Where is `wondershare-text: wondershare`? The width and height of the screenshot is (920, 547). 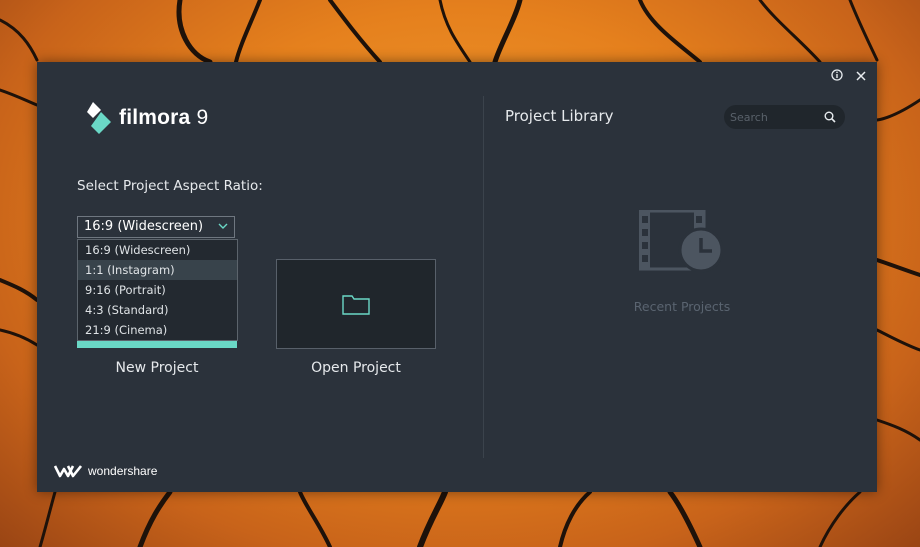 wondershare-text: wondershare is located at coordinates (123, 471).